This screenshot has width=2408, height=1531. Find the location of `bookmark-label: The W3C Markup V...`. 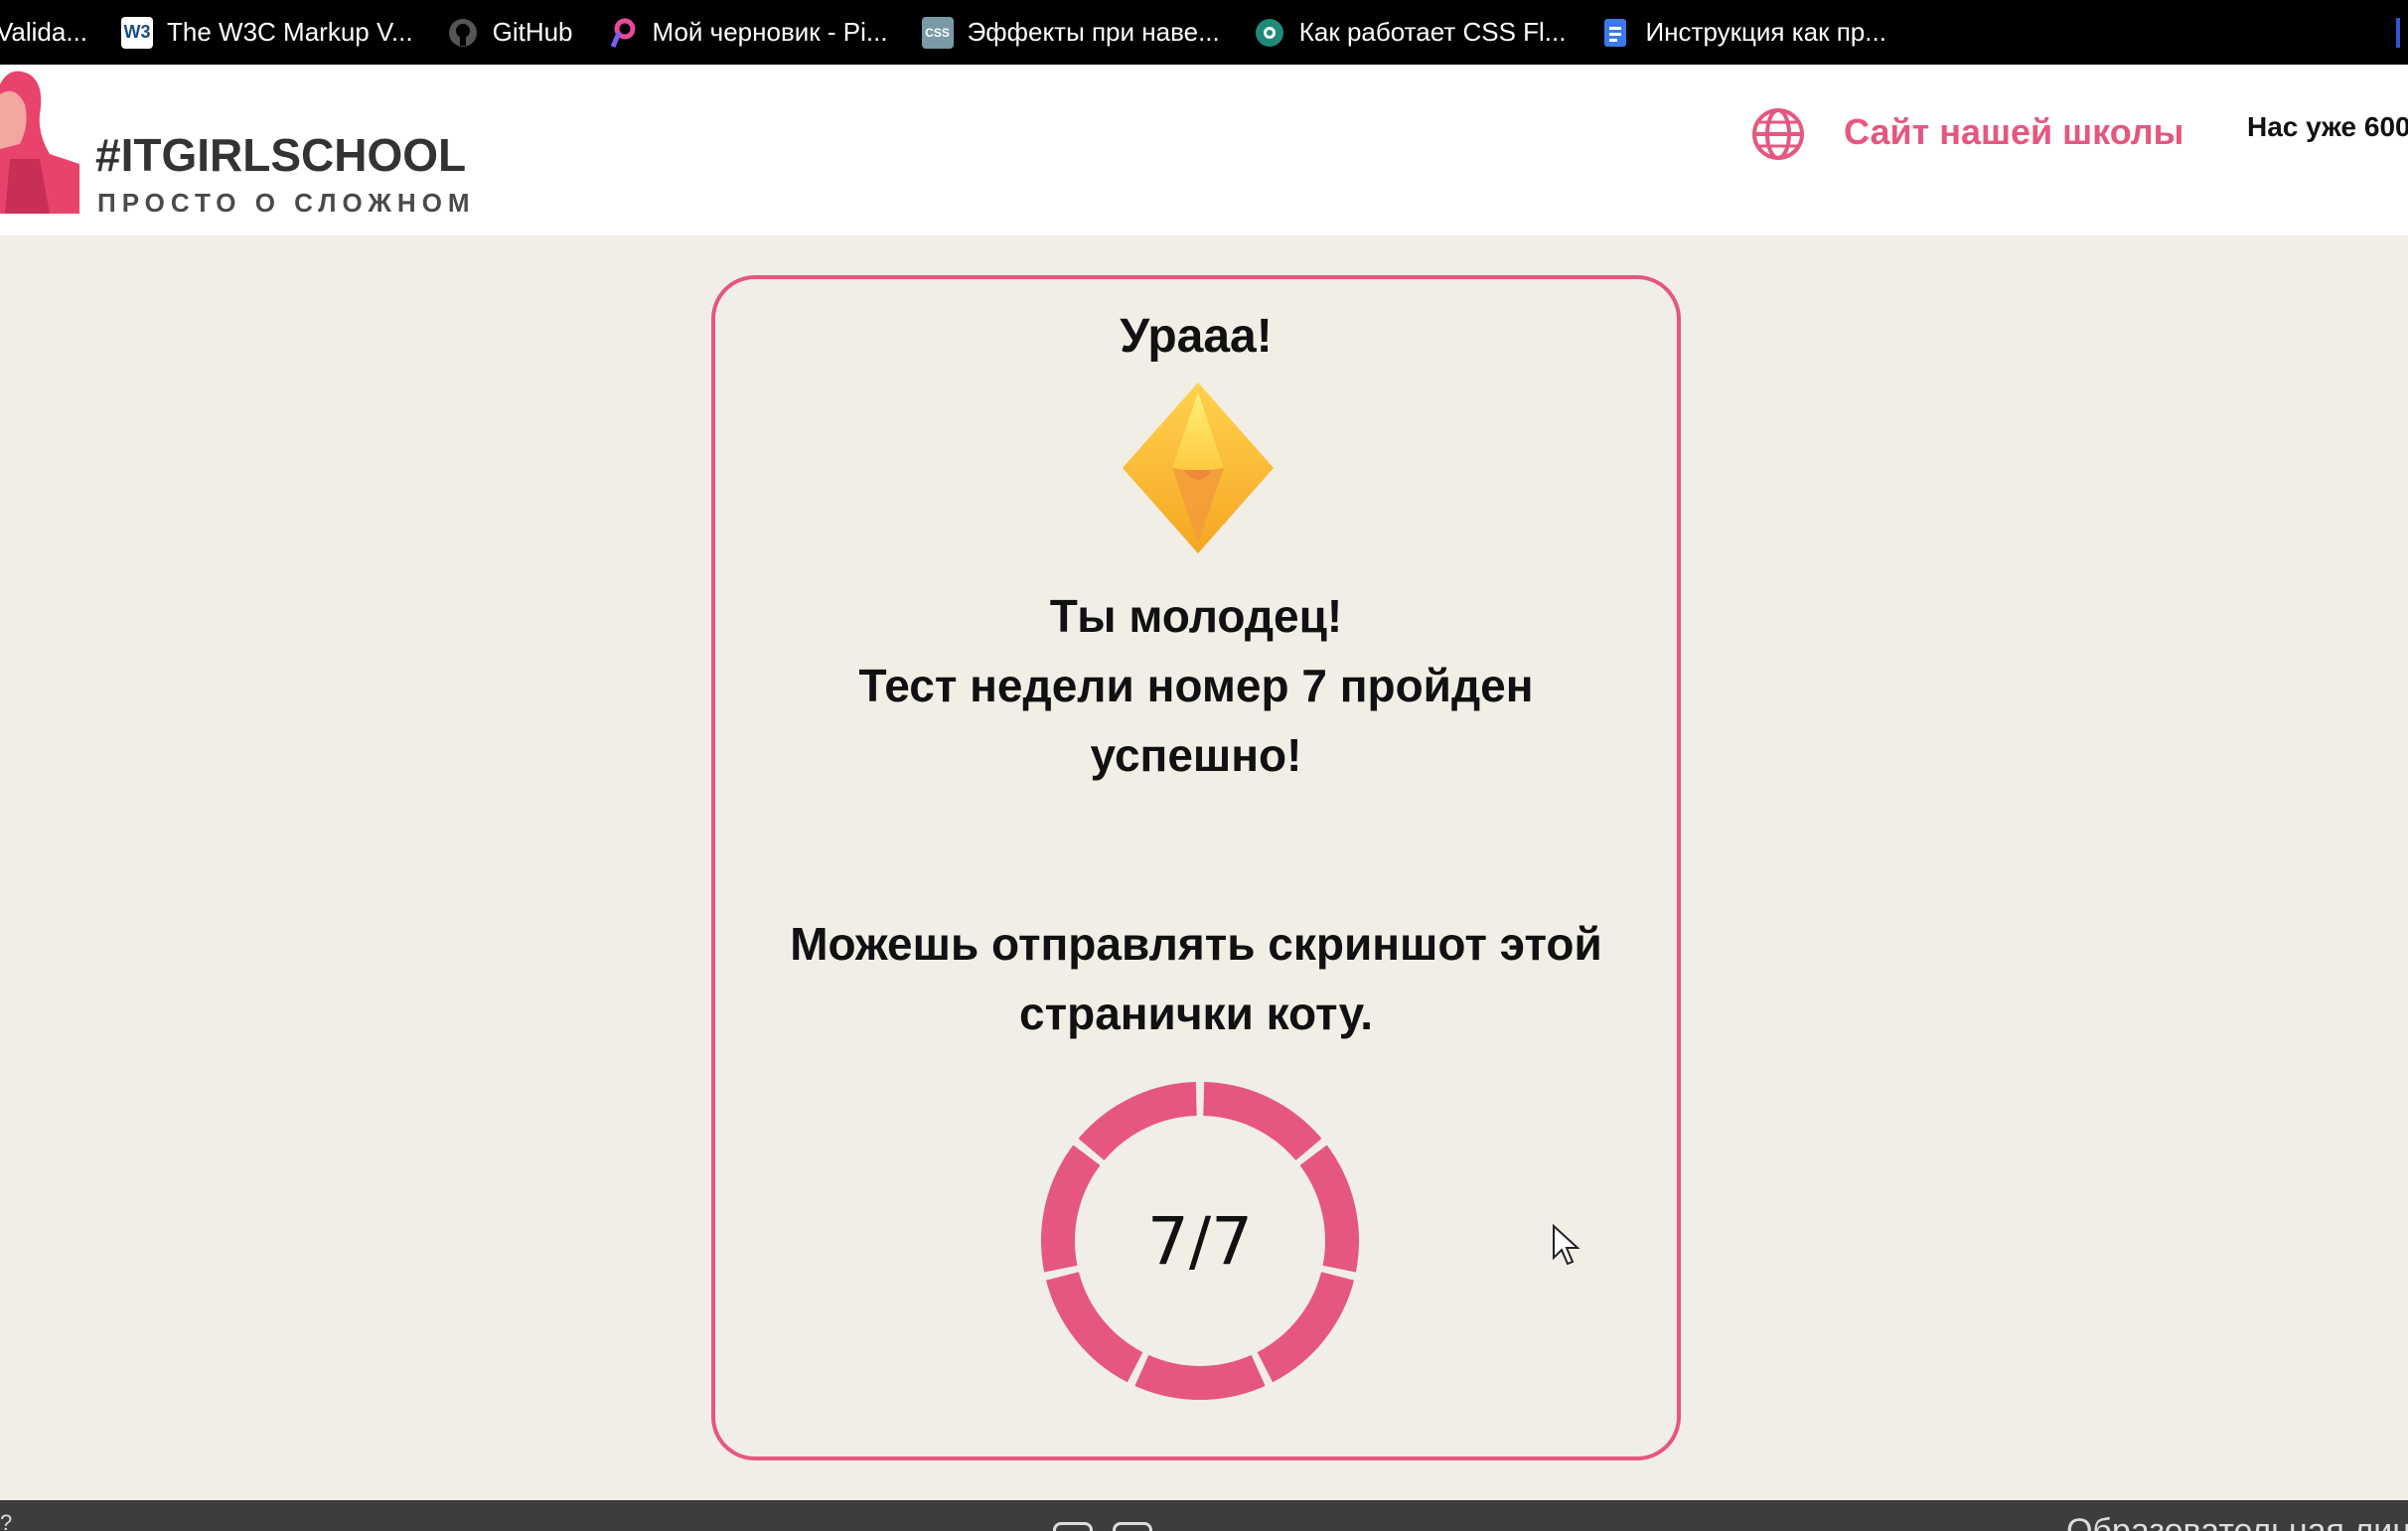

bookmark-label: The W3C Markup V... is located at coordinates (290, 32).